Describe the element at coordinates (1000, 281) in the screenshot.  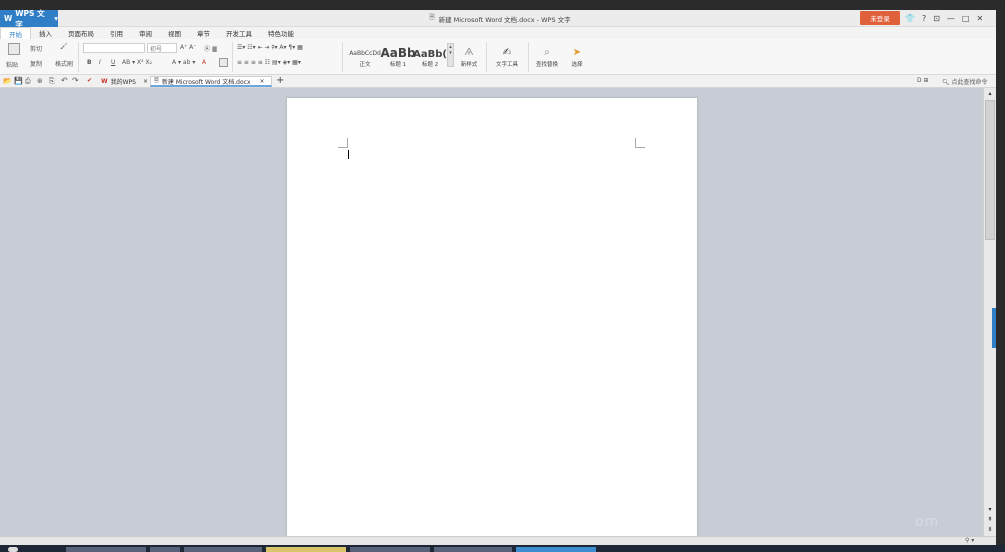
I see `right-edge` at that location.